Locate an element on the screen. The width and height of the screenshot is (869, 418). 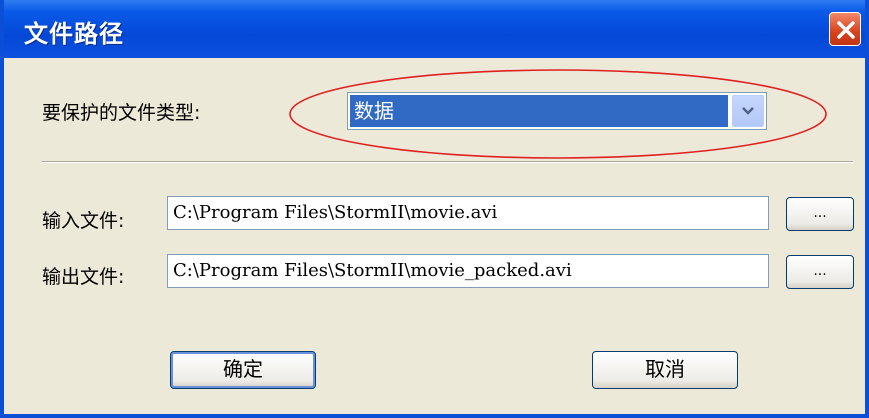
output-file-label: 输出文件: is located at coordinates (83, 277).